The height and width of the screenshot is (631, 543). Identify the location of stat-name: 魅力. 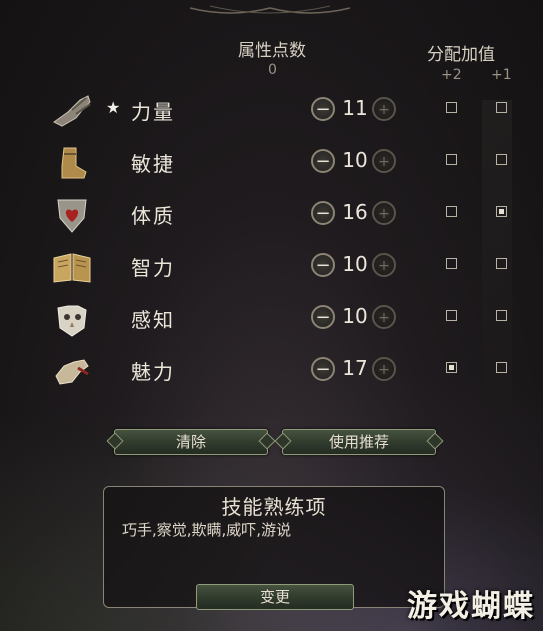
(153, 372).